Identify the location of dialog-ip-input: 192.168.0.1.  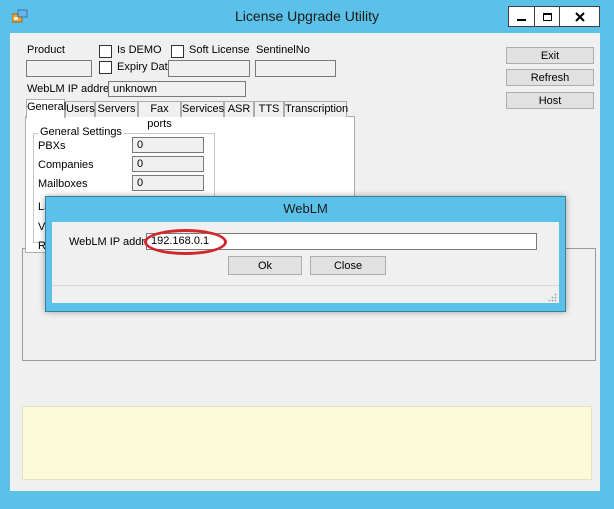
(341, 241).